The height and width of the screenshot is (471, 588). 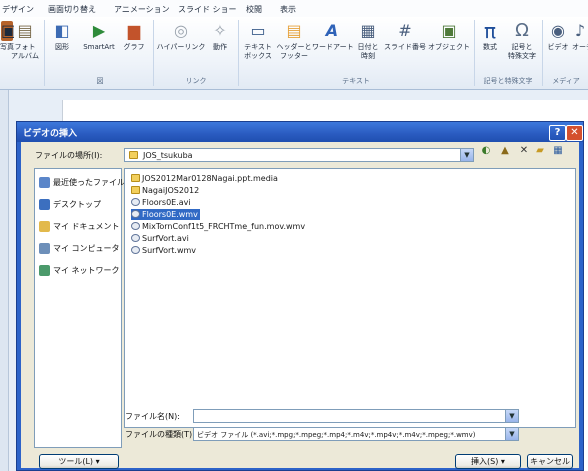 I want to click on recent-icon, so click(x=44, y=182).